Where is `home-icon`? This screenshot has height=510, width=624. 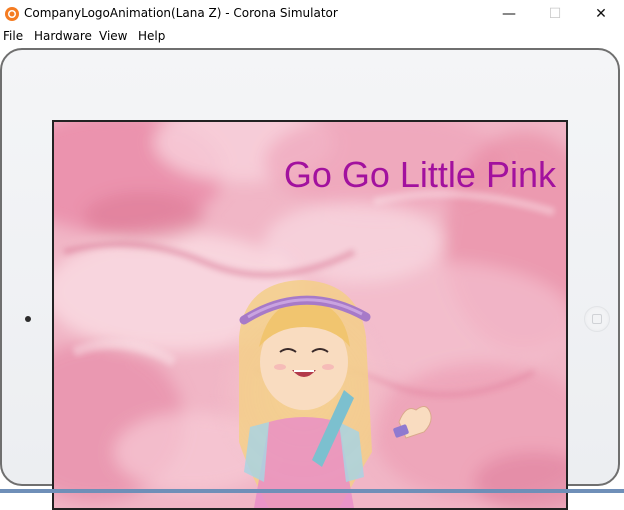 home-icon is located at coordinates (597, 319).